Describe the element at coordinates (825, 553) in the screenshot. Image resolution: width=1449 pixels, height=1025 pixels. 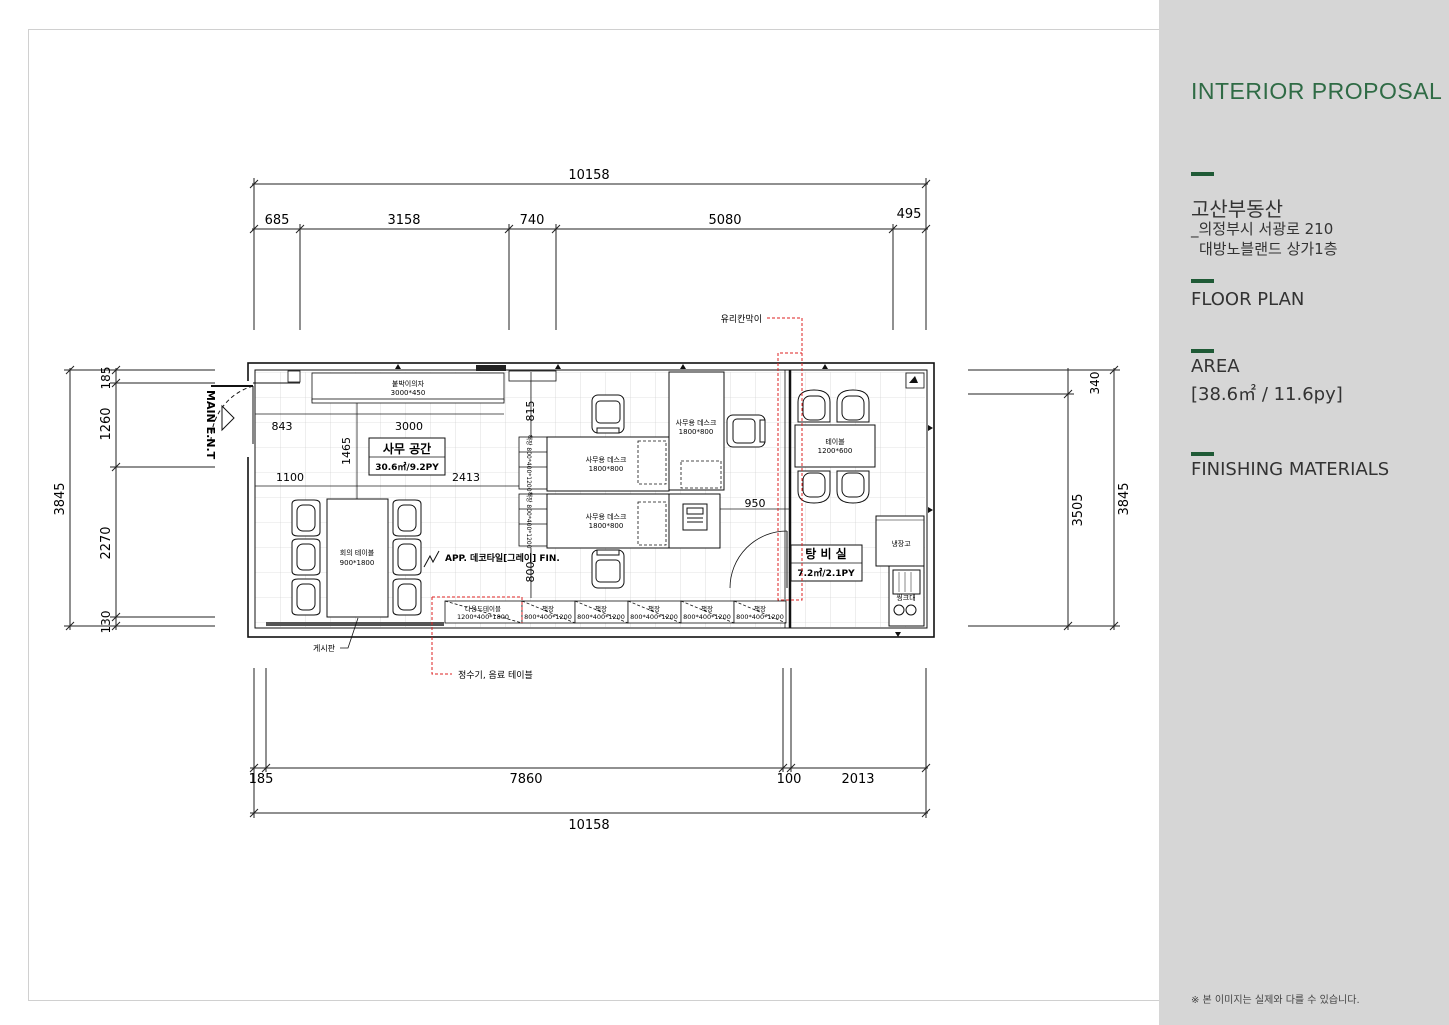
I see `pantry-label: 탕 비 실` at that location.